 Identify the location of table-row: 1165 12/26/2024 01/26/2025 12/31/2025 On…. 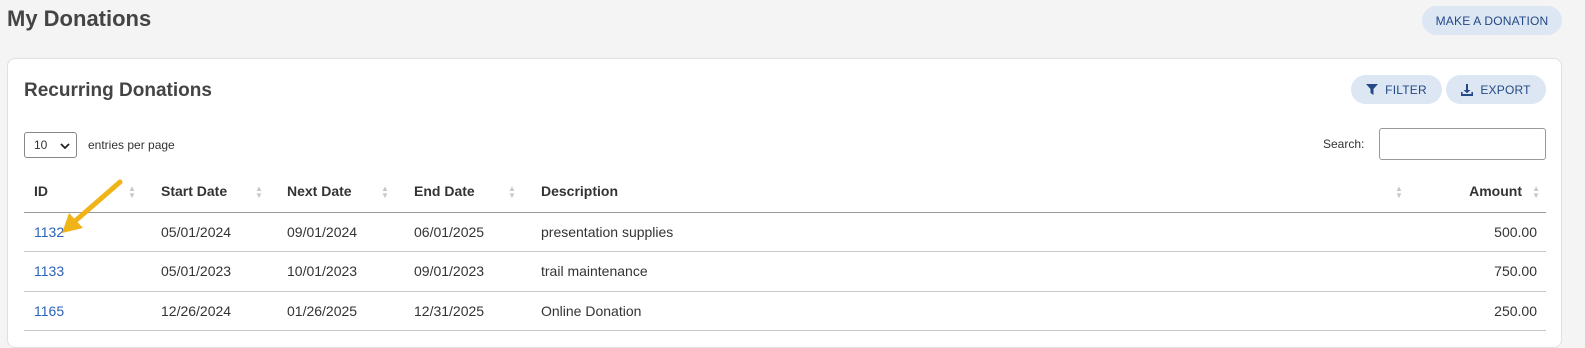
(785, 311).